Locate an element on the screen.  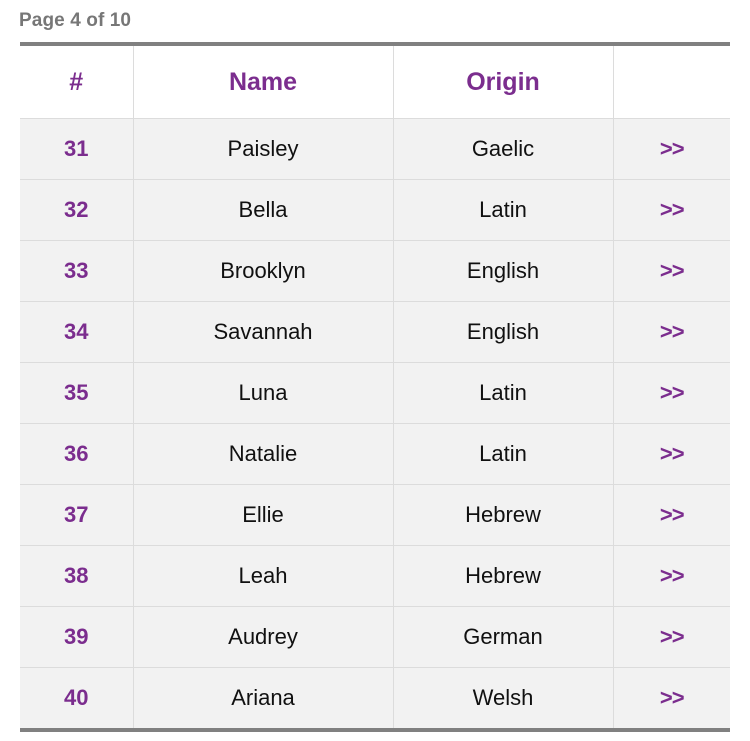
cell-number: 36 is located at coordinates (77, 454).